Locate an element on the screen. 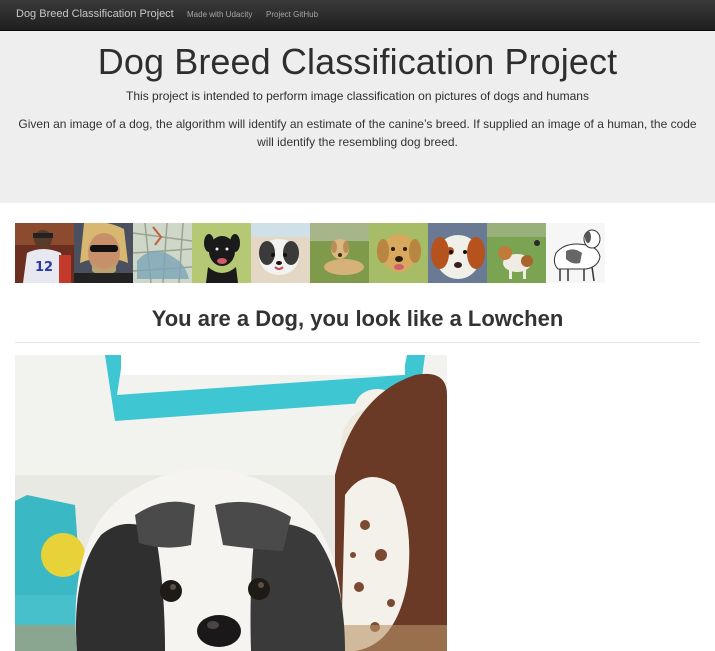  thumbnail-dog-drawing is located at coordinates (575, 253).